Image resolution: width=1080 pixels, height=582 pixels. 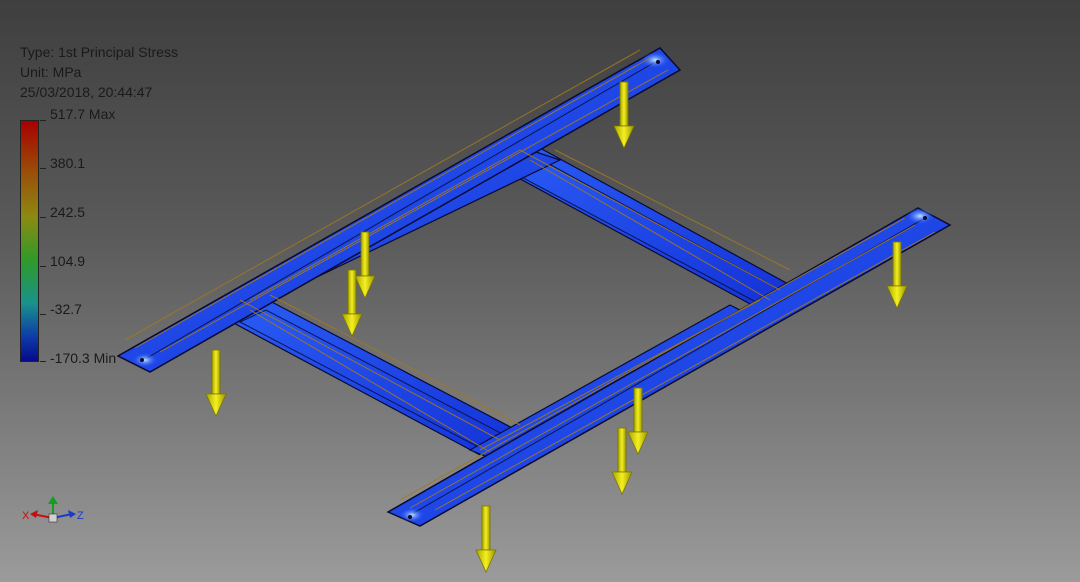 What do you see at coordinates (66, 309) in the screenshot?
I see `legend-value-label: -32.7` at bounding box center [66, 309].